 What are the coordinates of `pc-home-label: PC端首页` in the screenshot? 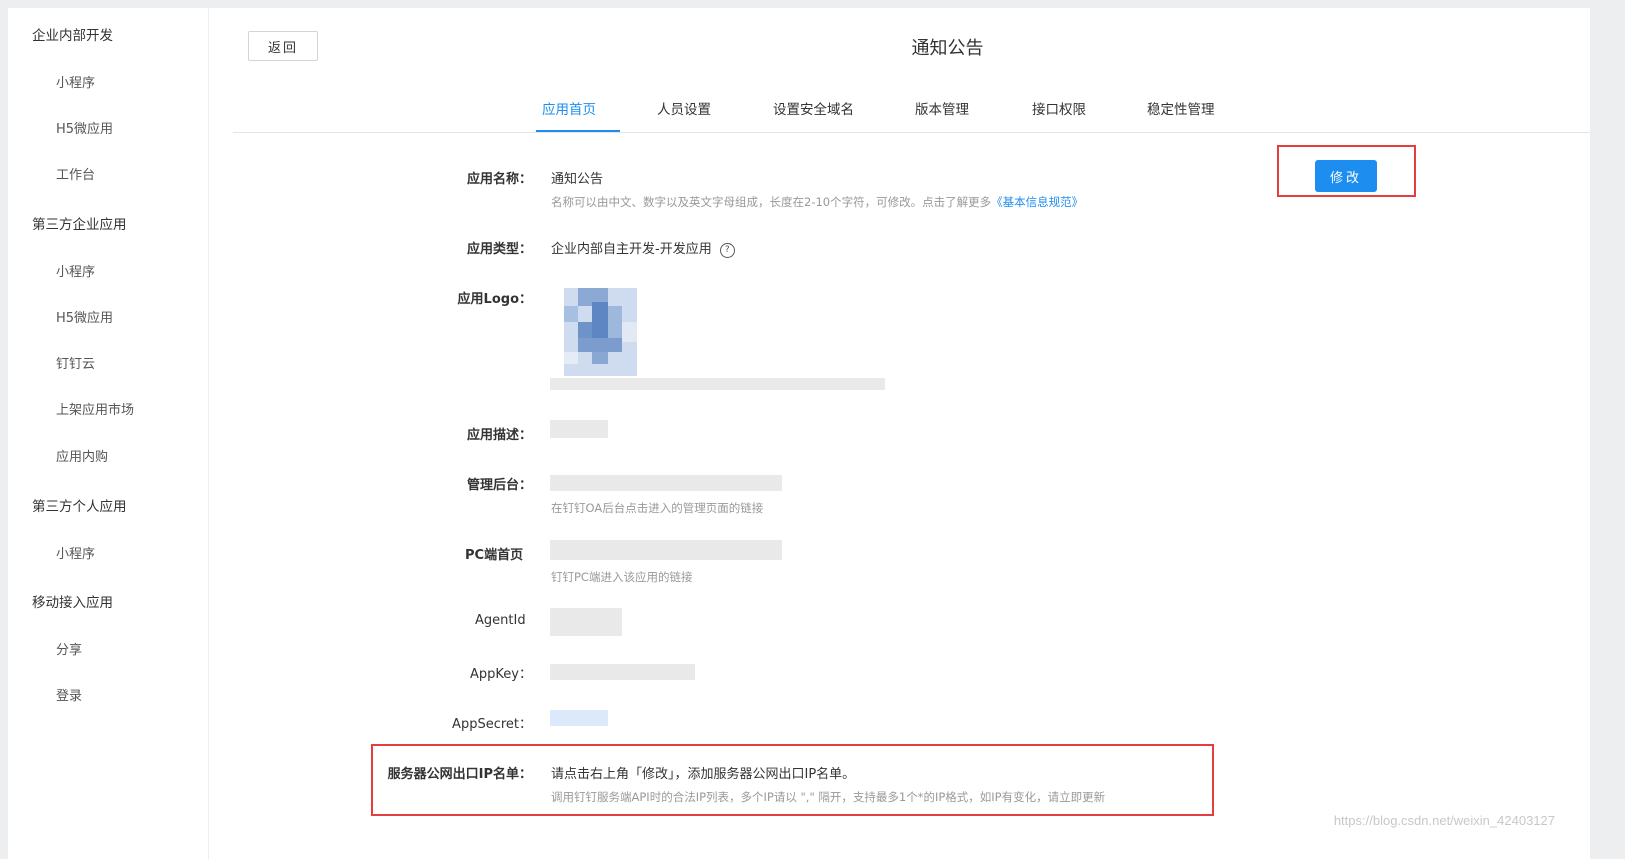 It's located at (494, 555).